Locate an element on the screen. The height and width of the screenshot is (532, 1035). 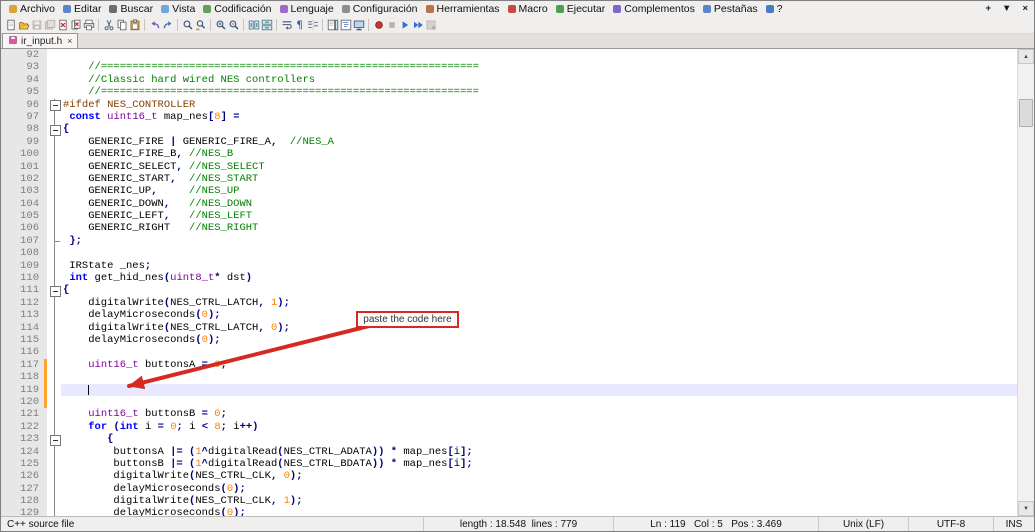
code-text: GENERIC_SELECT, //NES_SELECT is located at coordinates (539, 167).